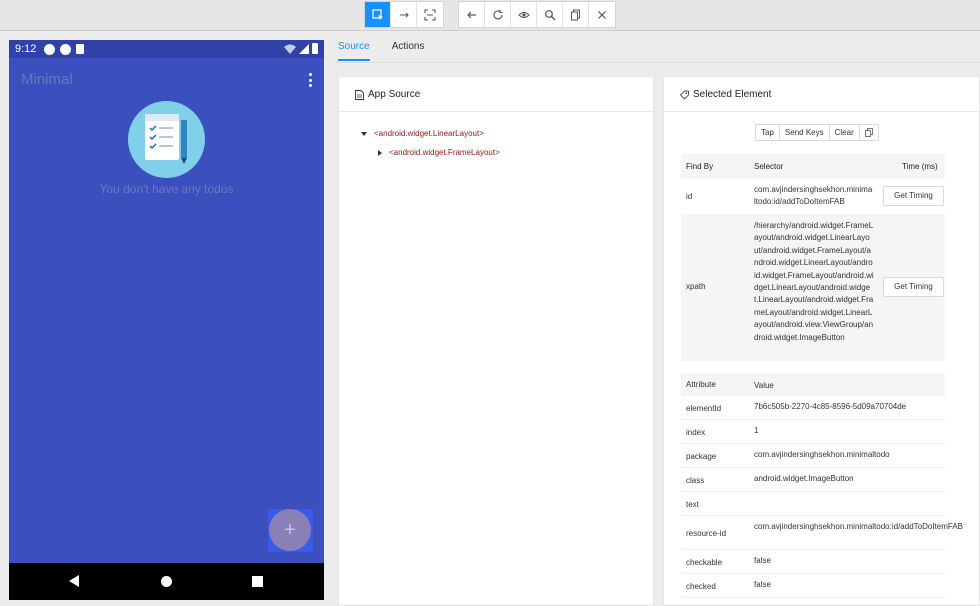  Describe the element at coordinates (756, 430) in the screenshot. I see `attribute-value: 1` at that location.